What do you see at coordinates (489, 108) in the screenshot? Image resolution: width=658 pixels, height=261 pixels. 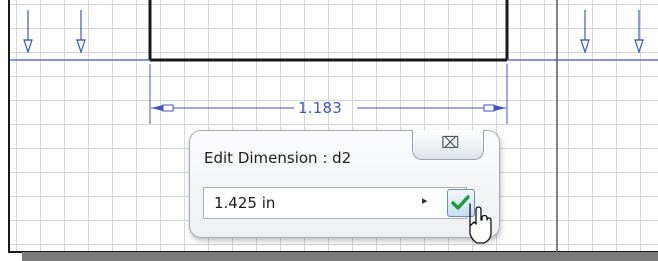 I see `dimension-arrow-tail-right` at bounding box center [489, 108].